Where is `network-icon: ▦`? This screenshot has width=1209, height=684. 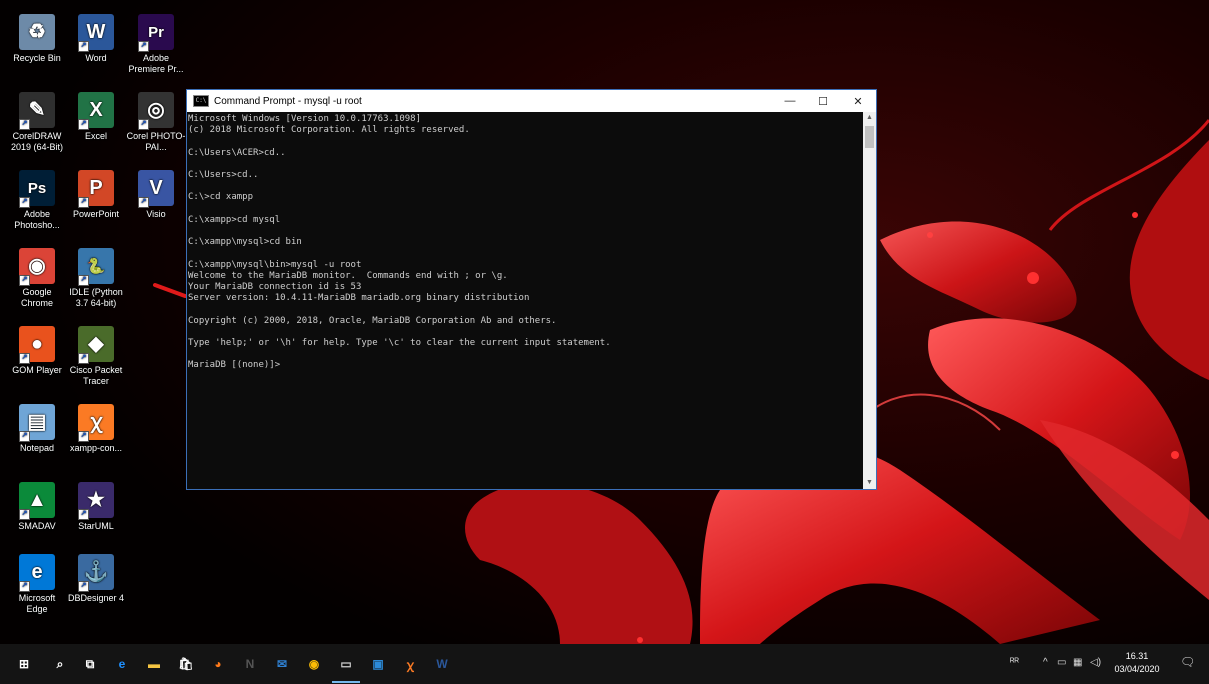 network-icon: ▦ is located at coordinates (1077, 662).